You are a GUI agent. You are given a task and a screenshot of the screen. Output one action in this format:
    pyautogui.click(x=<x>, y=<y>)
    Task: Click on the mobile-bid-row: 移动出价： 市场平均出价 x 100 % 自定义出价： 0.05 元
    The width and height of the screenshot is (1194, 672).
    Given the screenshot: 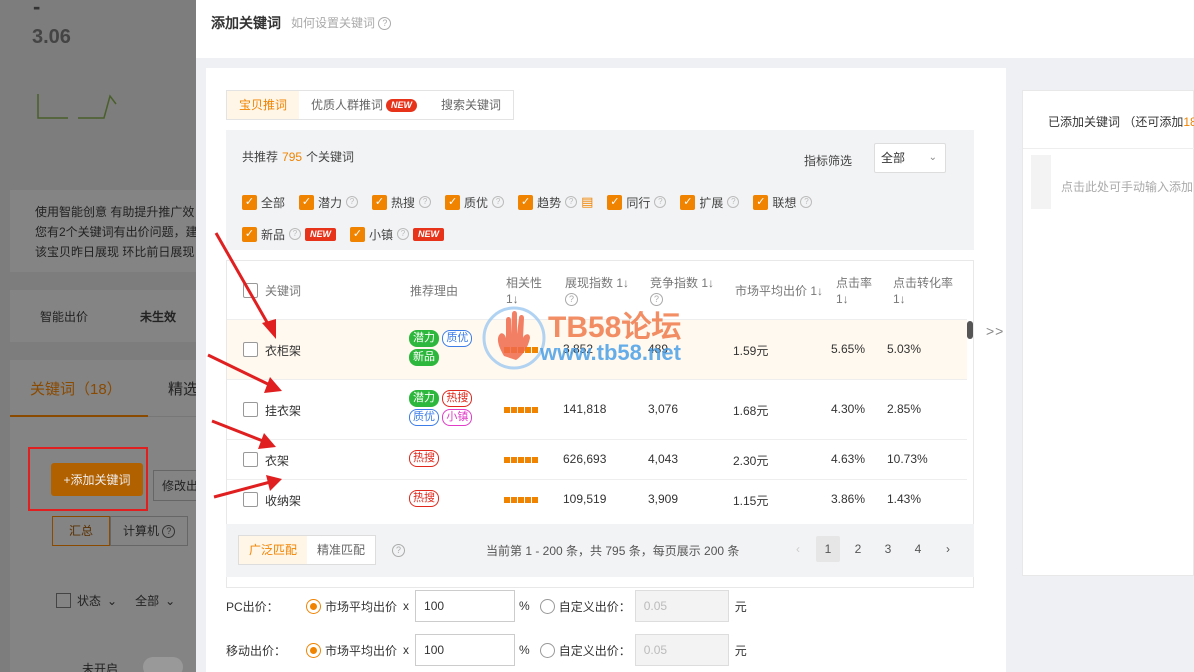 What is the action you would take?
    pyautogui.click(x=486, y=650)
    